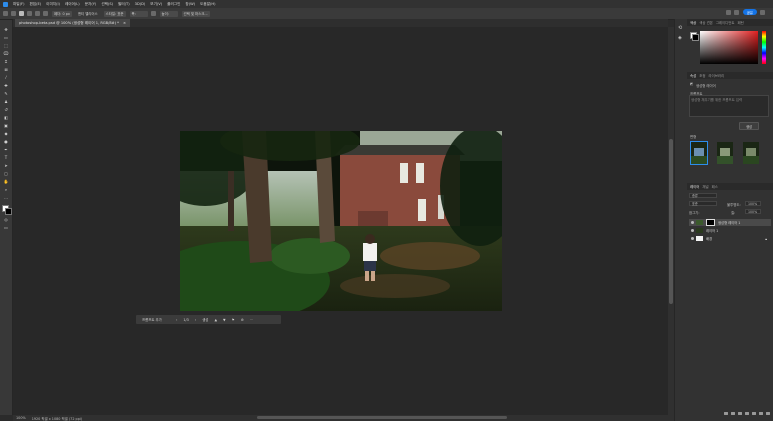 Image resolution: width=773 pixels, height=421 pixels. What do you see at coordinates (124, 4) in the screenshot?
I see `menu-filter: 필터(T)` at bounding box center [124, 4].